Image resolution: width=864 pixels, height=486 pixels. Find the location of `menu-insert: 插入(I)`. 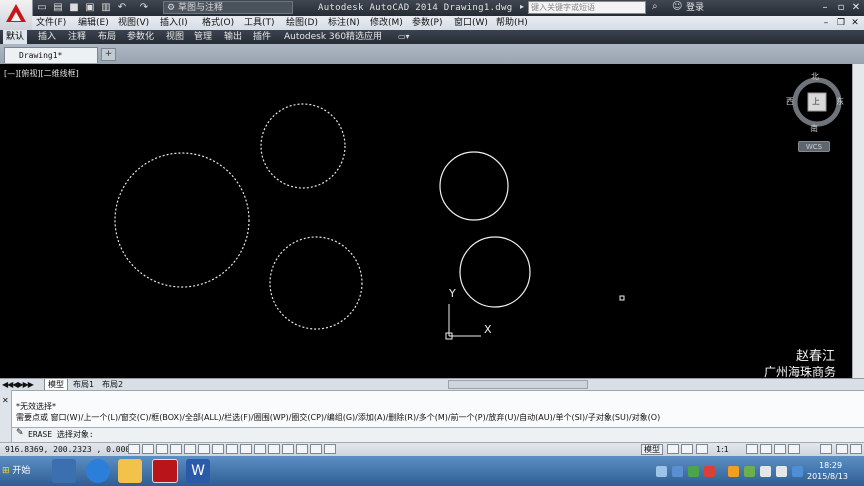

menu-insert: 插入(I) is located at coordinates (174, 23).